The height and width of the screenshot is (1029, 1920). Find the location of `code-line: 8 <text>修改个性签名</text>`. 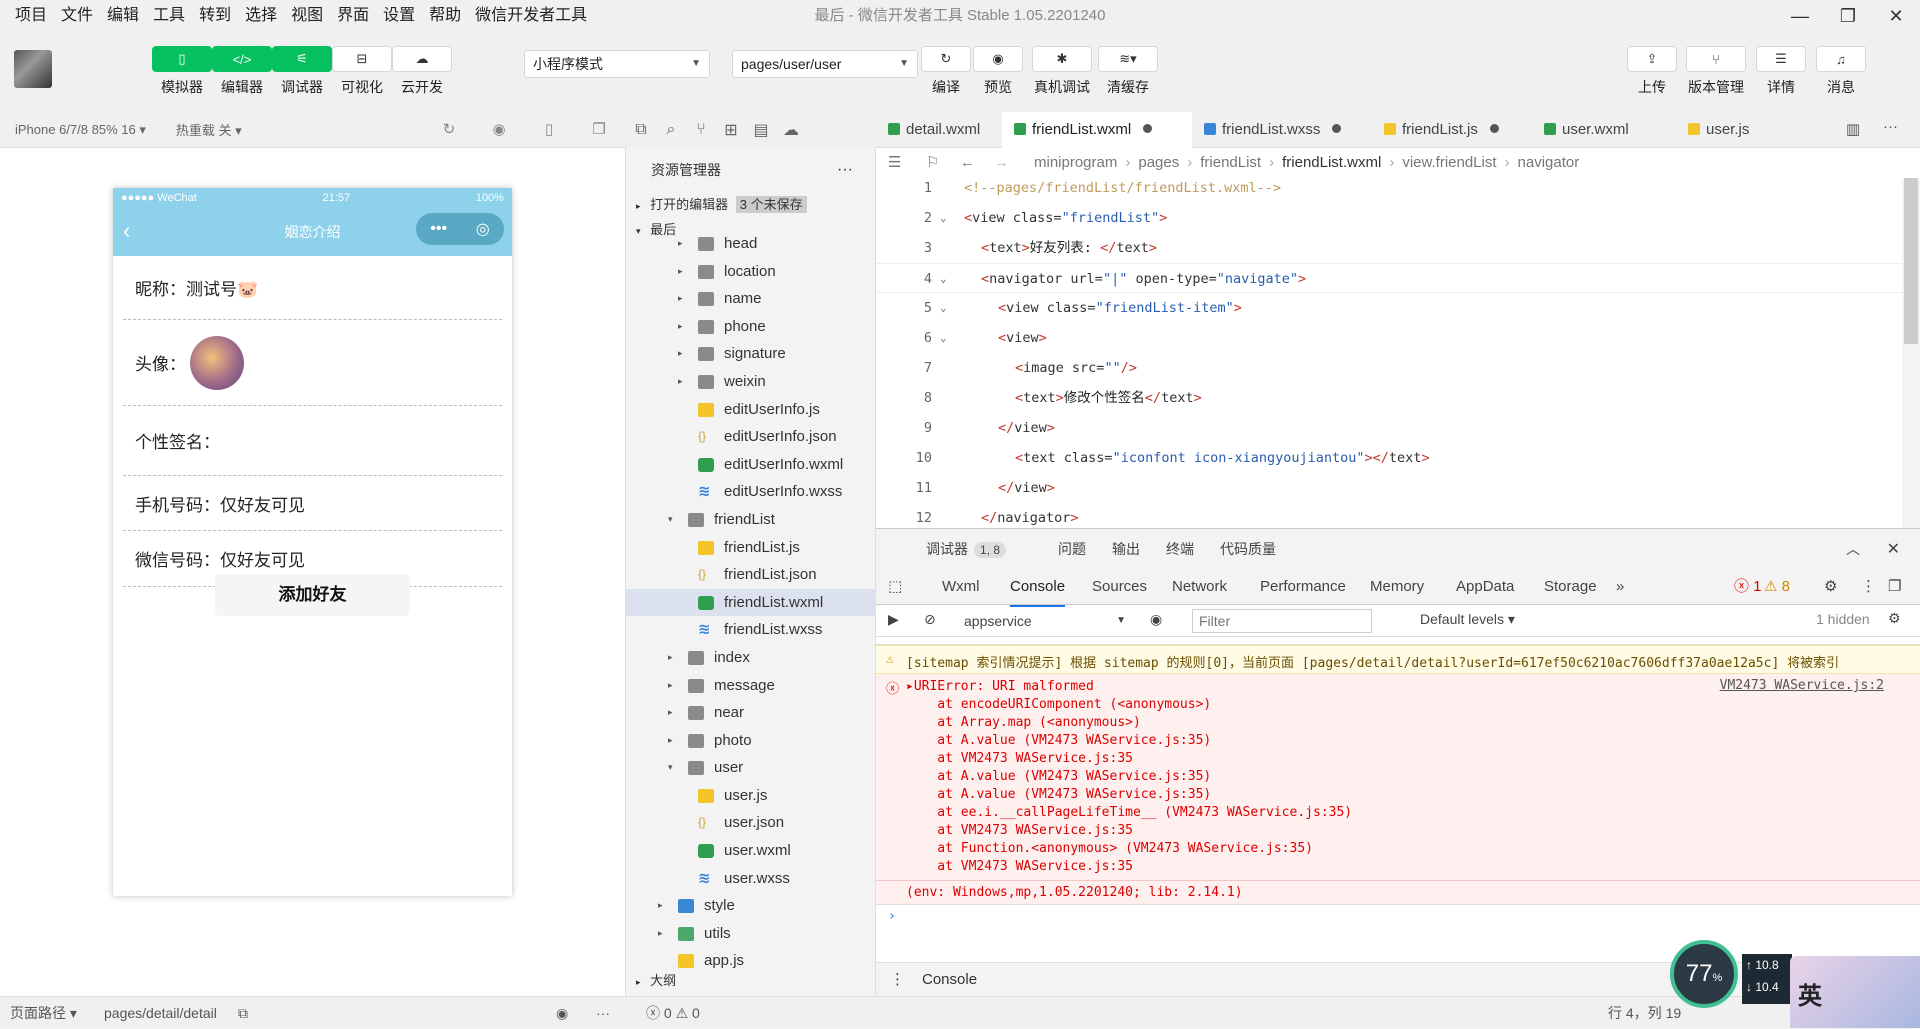

code-line: 8 <text>修改个性签名</text> is located at coordinates (1391, 398).